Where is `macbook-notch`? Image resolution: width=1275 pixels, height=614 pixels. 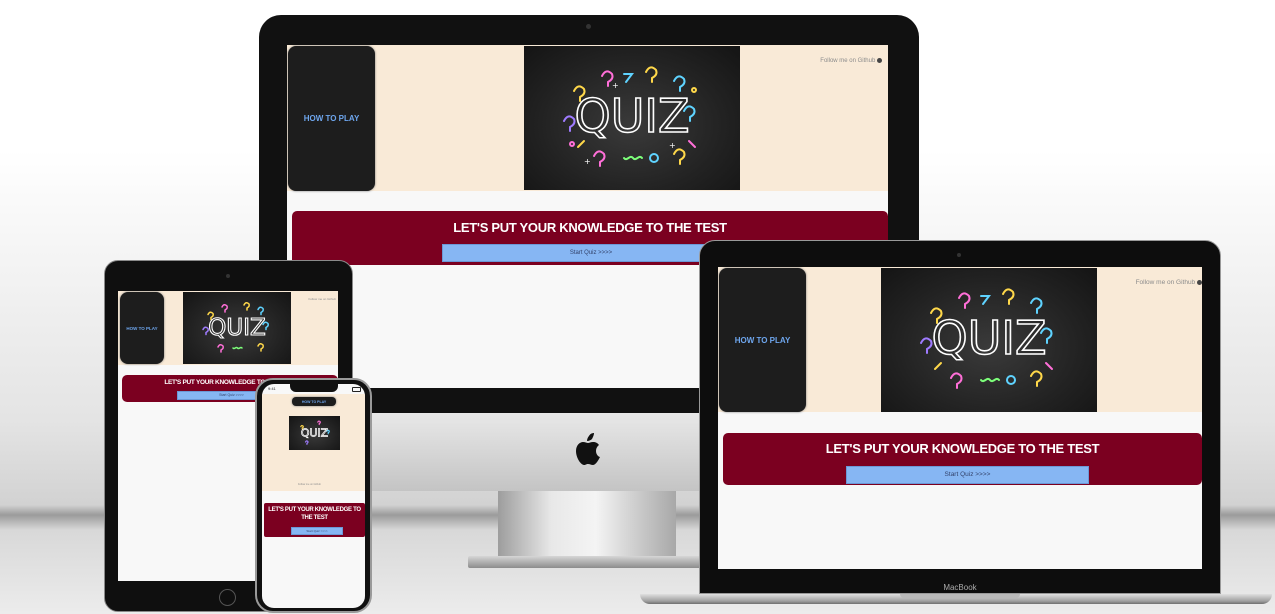
macbook-notch is located at coordinates (960, 596).